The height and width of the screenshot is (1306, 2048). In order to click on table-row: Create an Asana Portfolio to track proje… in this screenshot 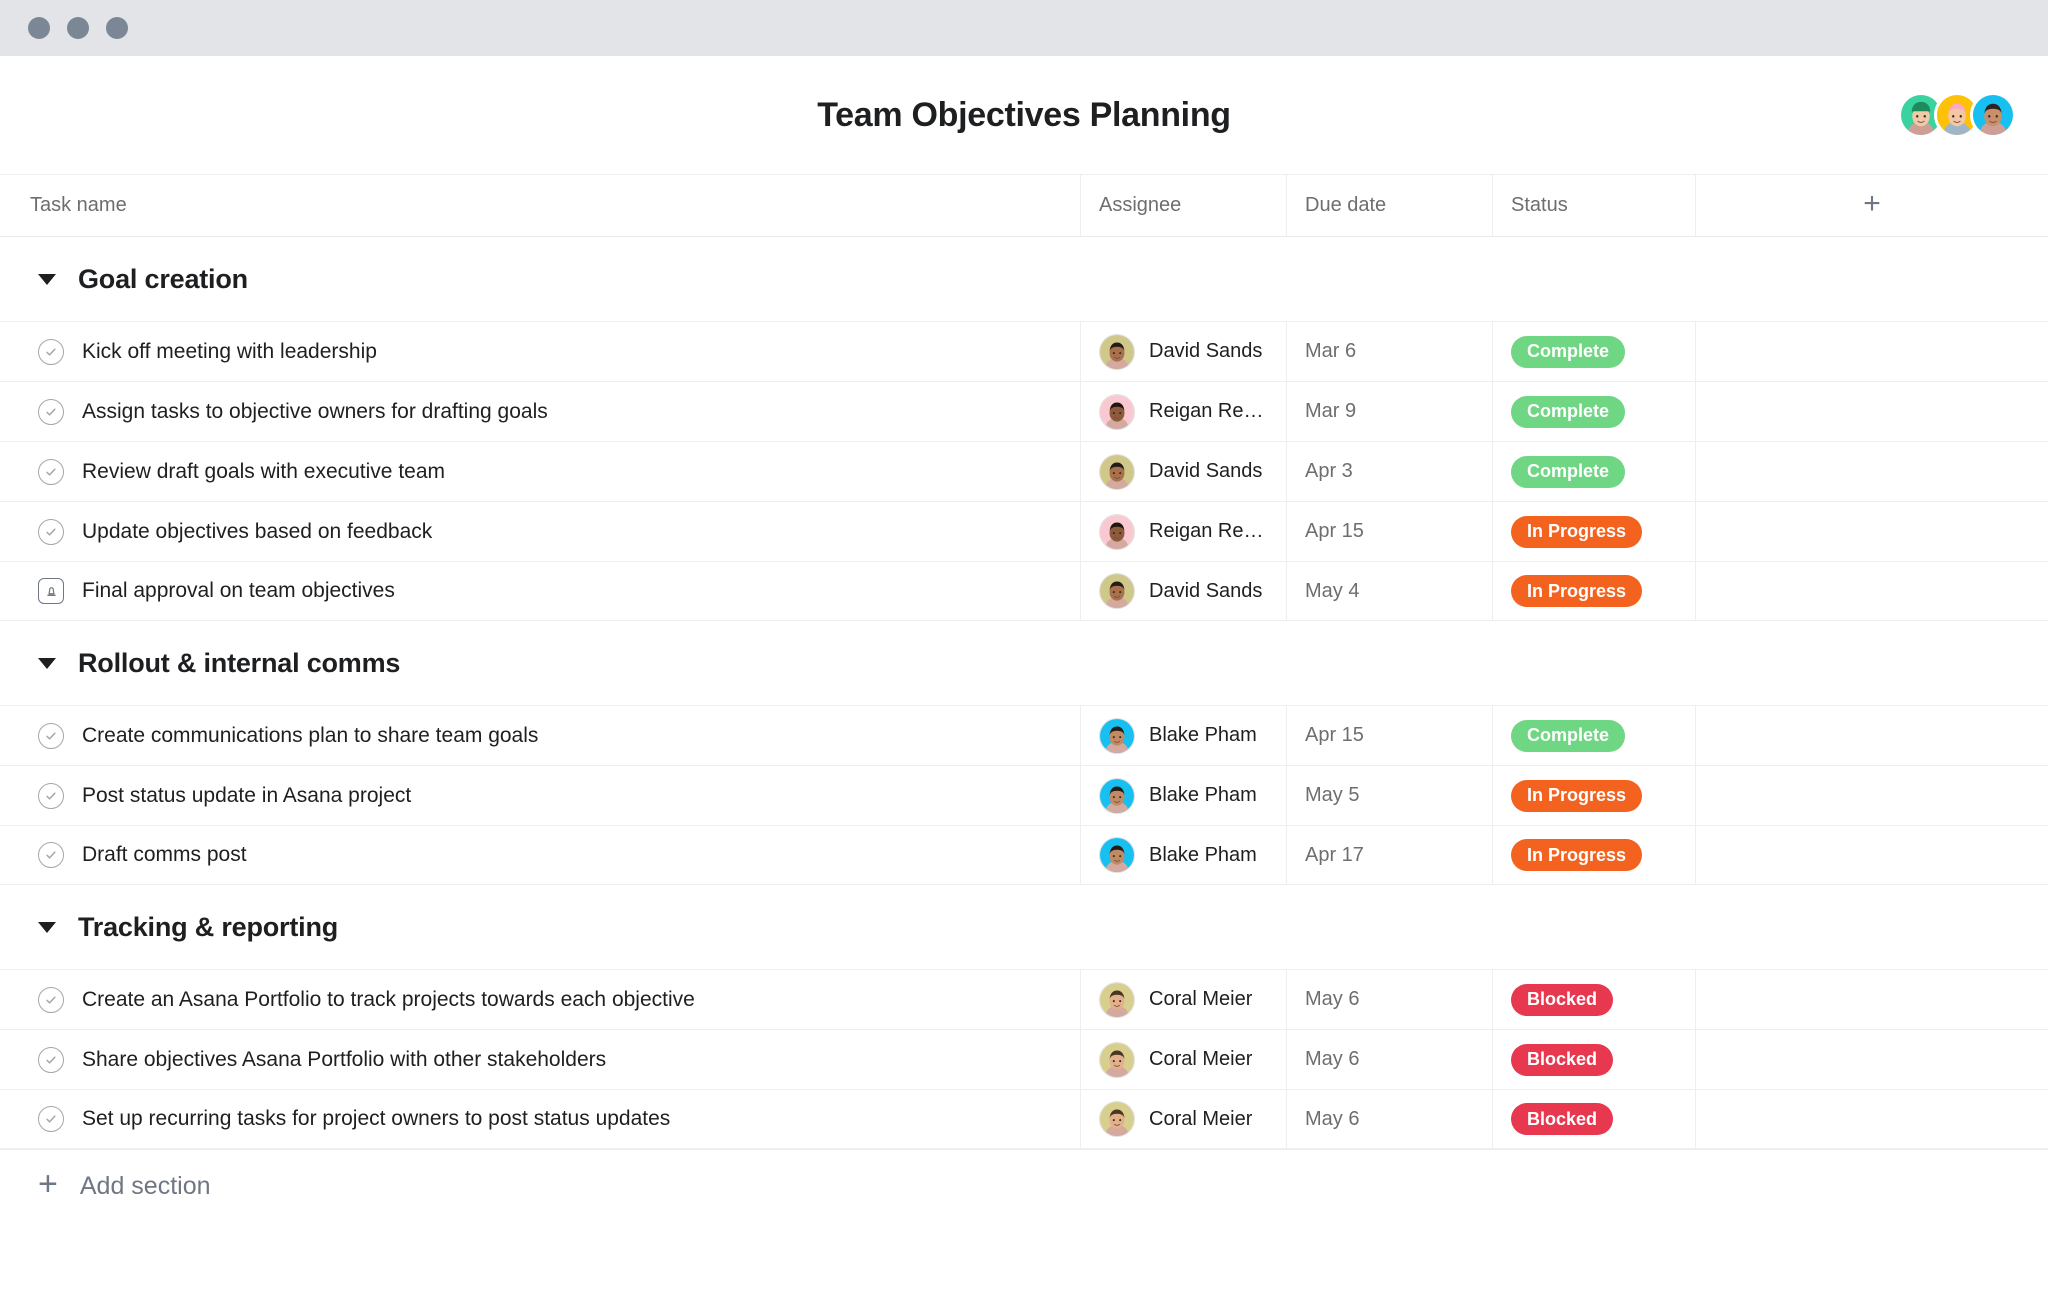, I will do `click(1024, 999)`.